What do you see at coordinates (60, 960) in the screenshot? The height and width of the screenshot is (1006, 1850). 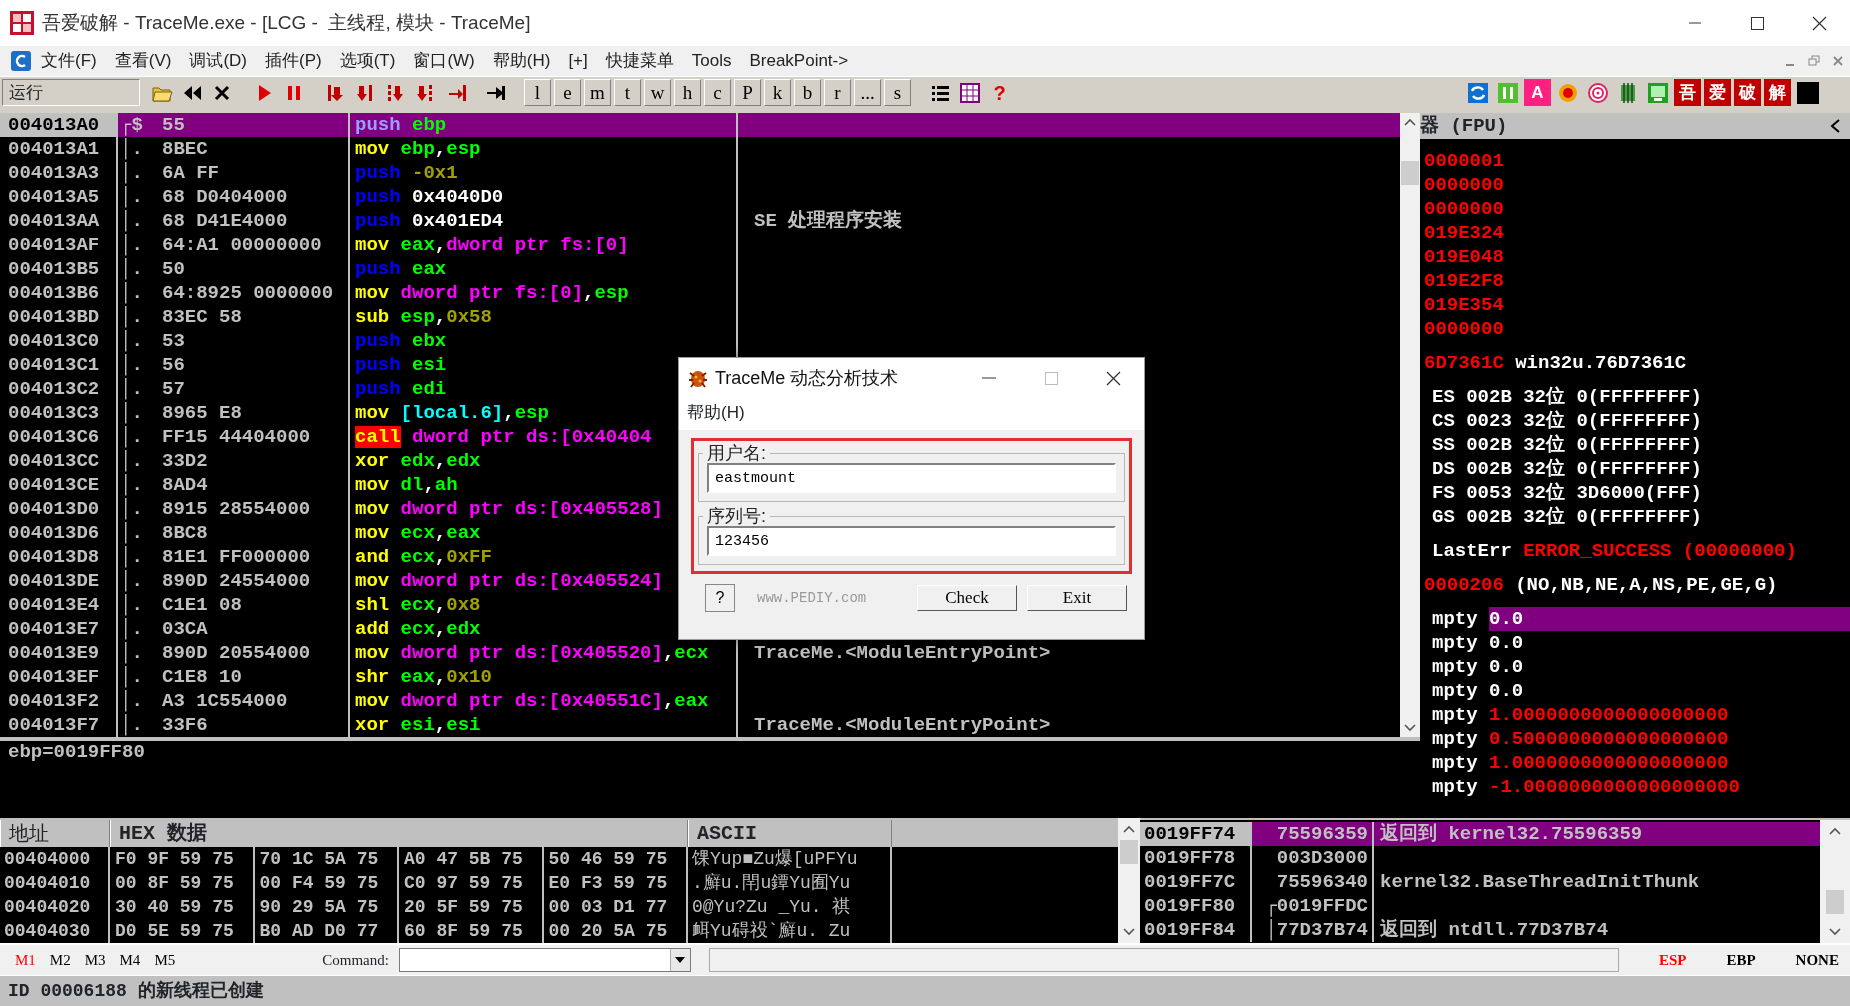 I see `mark-tab: M2` at bounding box center [60, 960].